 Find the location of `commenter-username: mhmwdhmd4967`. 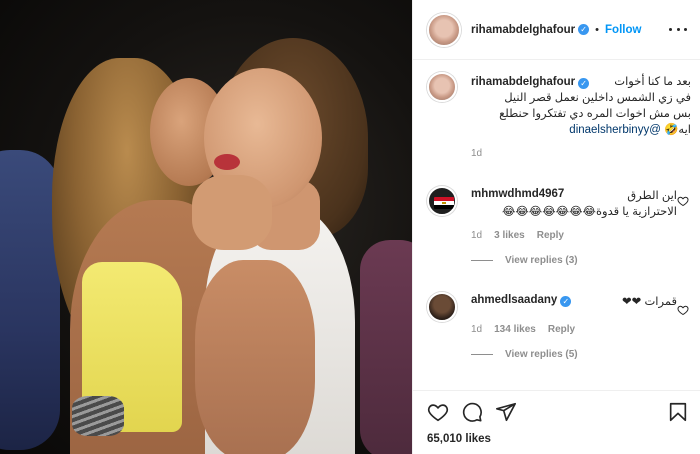

commenter-username: mhmwdhmd4967 is located at coordinates (517, 194).